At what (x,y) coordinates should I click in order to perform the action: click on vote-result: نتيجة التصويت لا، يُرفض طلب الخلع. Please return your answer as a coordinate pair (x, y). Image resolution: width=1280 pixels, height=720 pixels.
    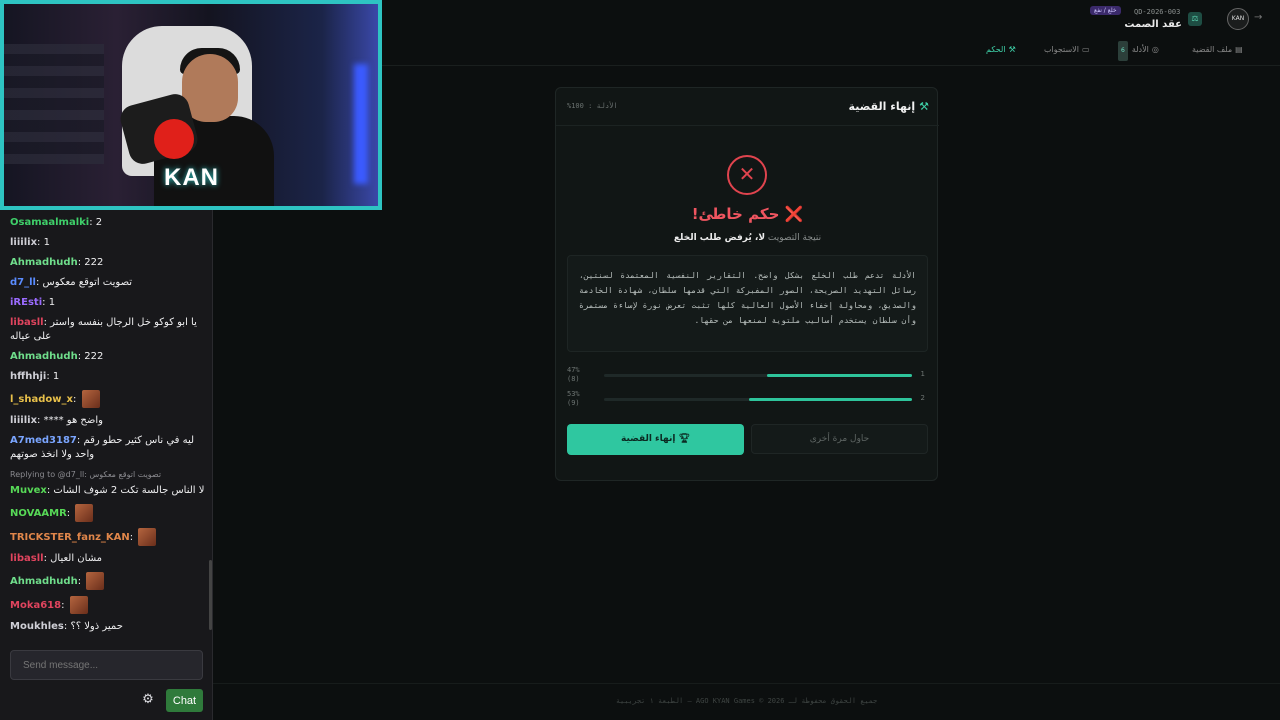
    Looking at the image, I should click on (747, 238).